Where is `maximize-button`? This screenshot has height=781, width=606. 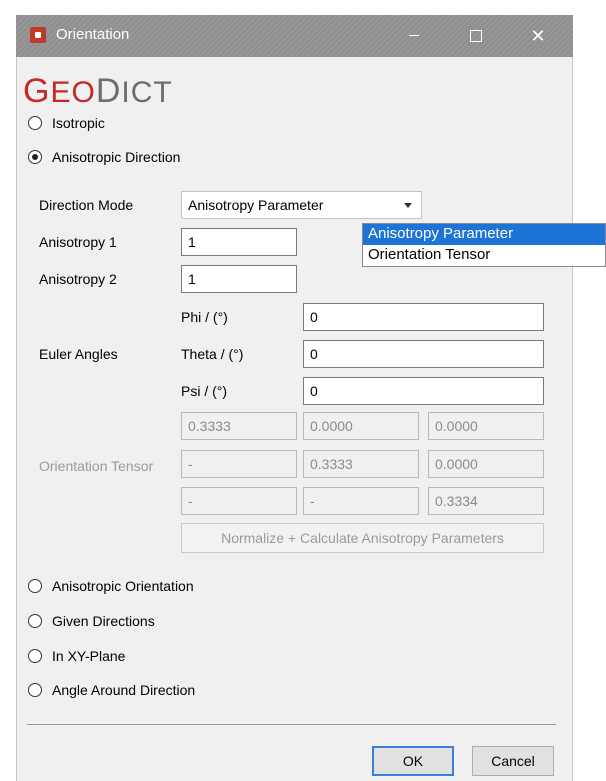
maximize-button is located at coordinates (476, 36).